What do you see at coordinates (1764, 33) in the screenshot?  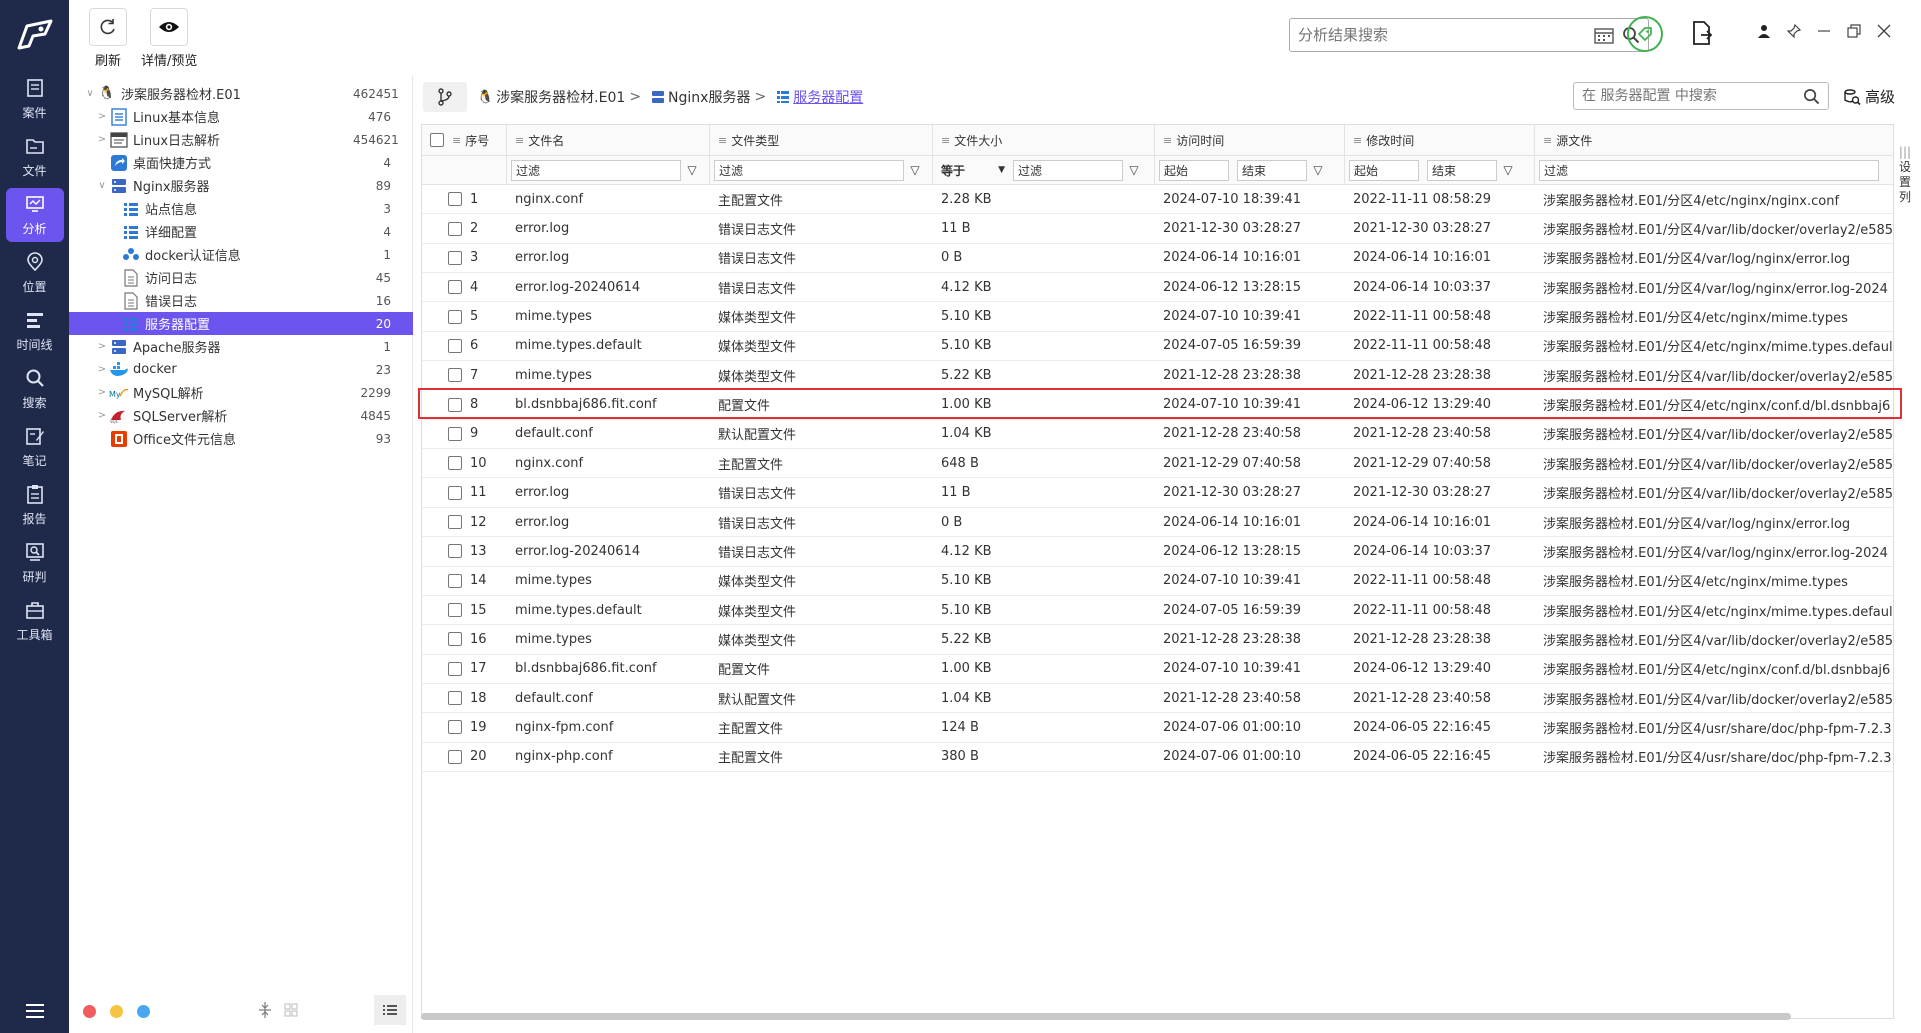 I see `user-button` at bounding box center [1764, 33].